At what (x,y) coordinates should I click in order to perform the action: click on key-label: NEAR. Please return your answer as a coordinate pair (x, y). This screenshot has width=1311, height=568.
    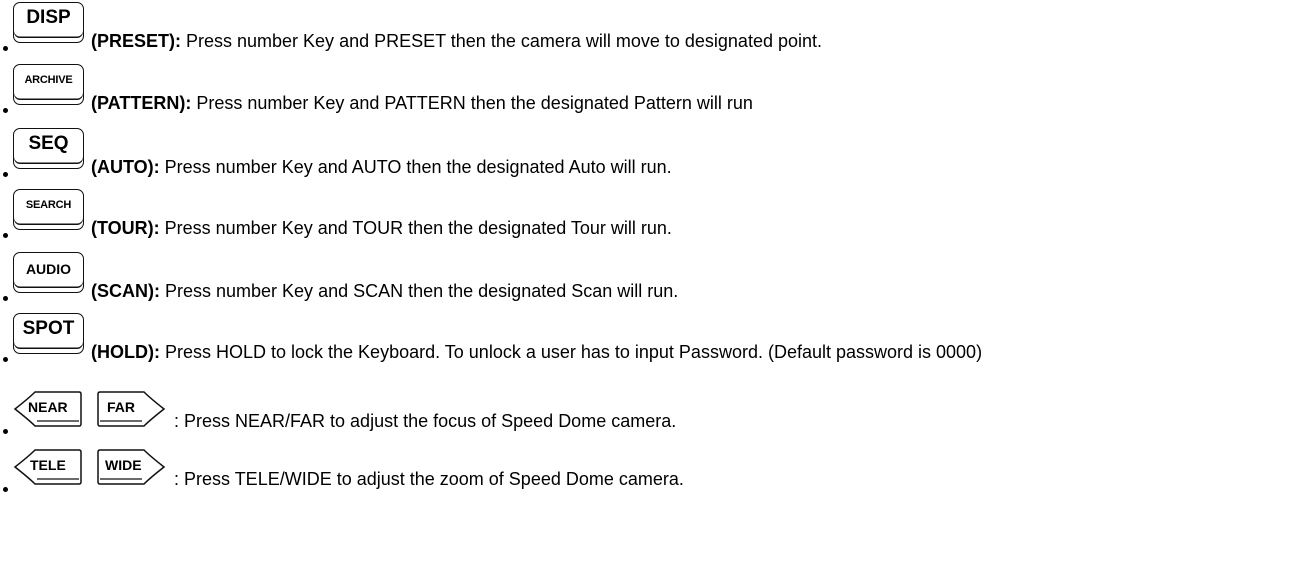
    Looking at the image, I should click on (48, 407).